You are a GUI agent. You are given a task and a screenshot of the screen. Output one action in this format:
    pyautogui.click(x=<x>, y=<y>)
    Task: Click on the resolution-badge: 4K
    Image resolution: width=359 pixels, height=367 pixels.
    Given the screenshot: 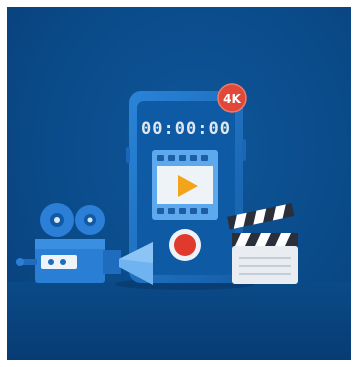 What is the action you would take?
    pyautogui.click(x=232, y=98)
    